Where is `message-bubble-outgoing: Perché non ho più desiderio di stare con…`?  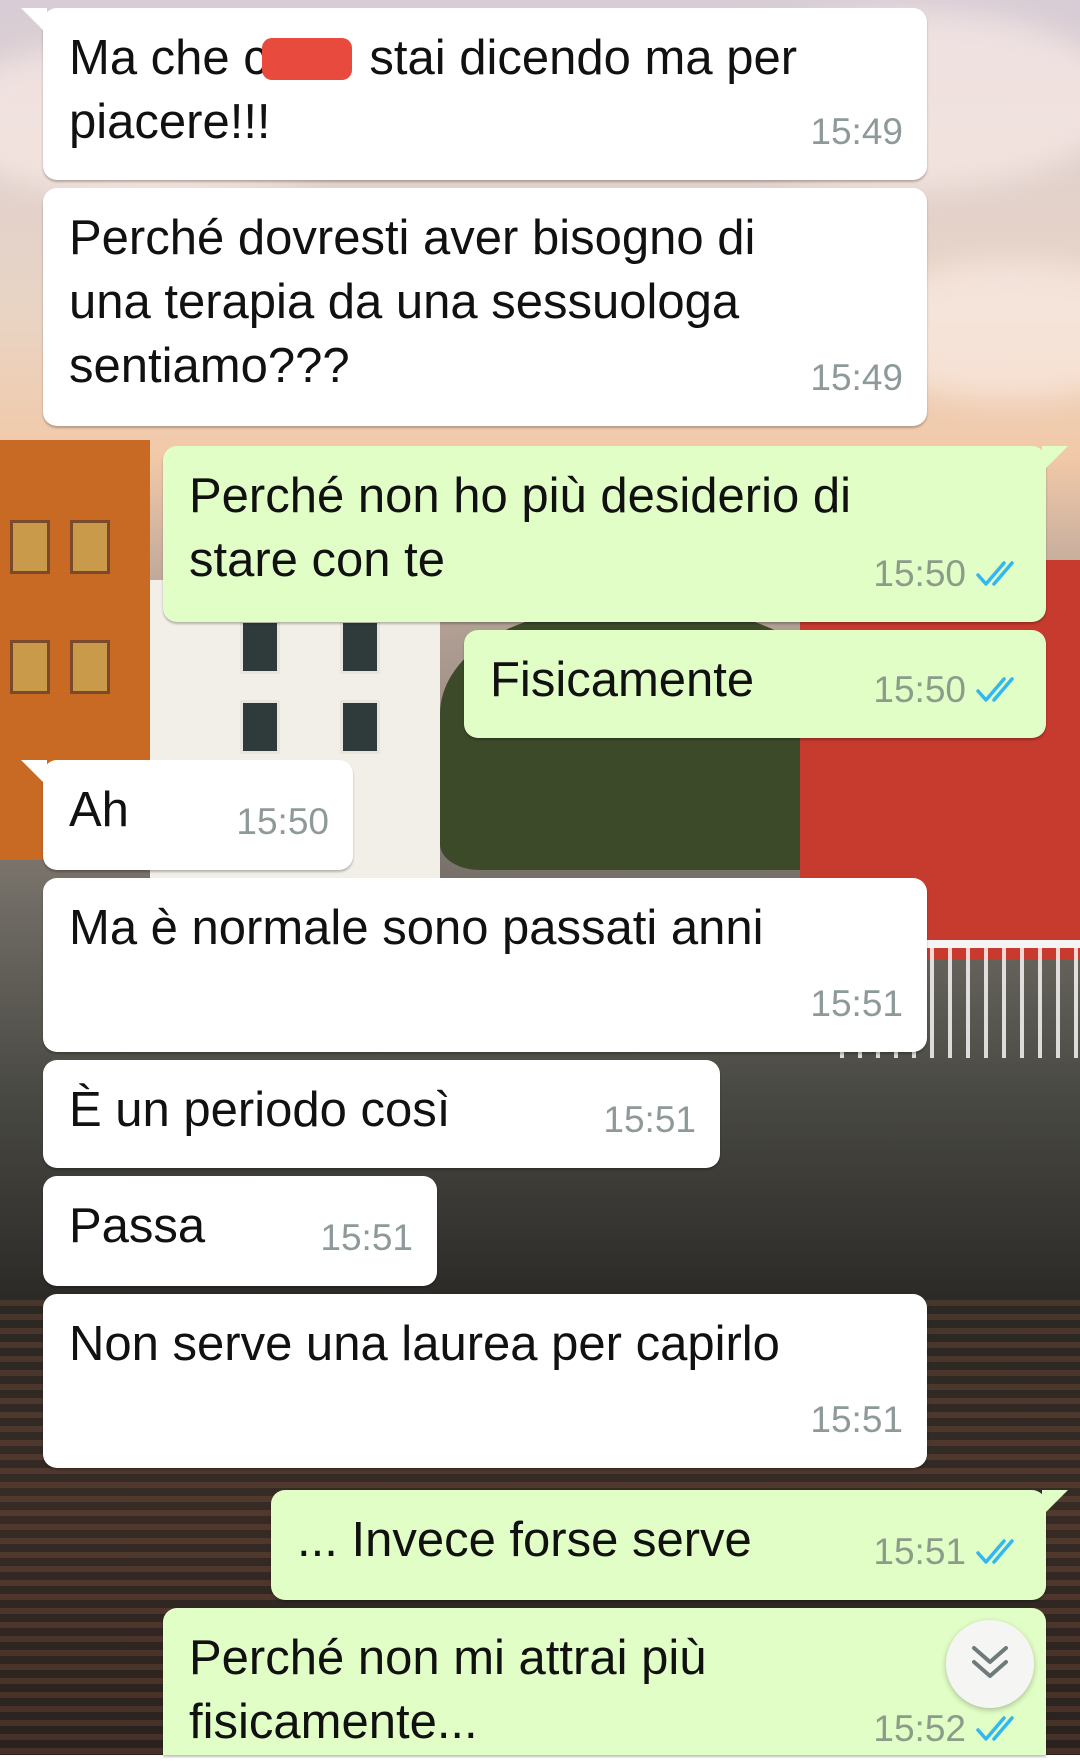
message-bubble-outgoing: Perché non ho più desiderio di stare con… is located at coordinates (615, 534).